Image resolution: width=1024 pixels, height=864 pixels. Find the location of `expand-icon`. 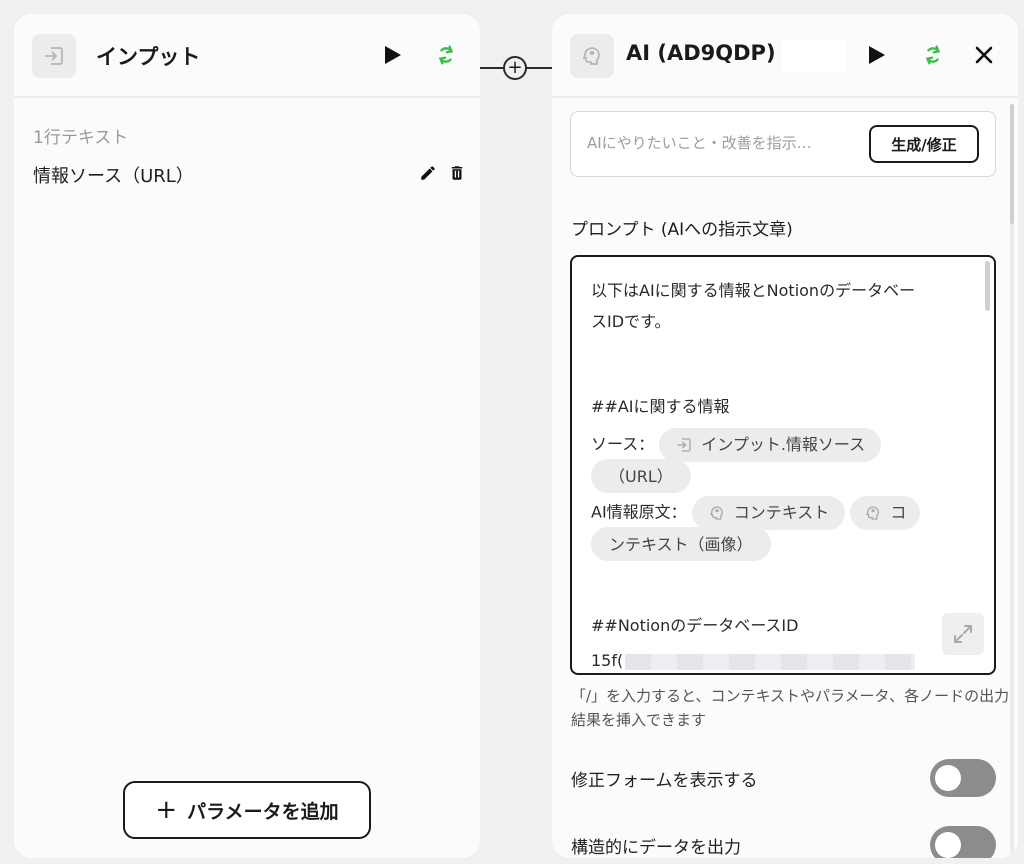

expand-icon is located at coordinates (963, 634).